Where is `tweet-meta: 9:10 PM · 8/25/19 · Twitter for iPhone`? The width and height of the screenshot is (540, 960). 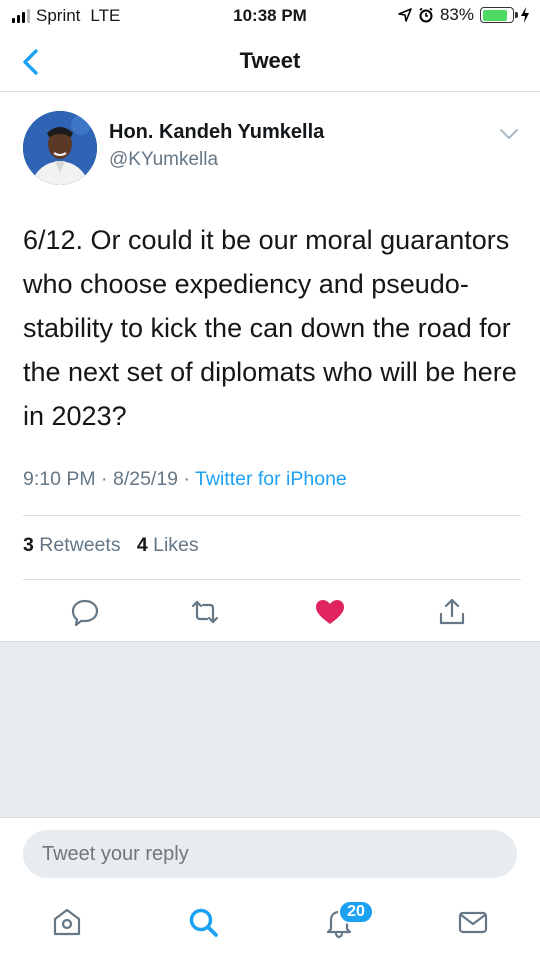 tweet-meta: 9:10 PM · 8/25/19 · Twitter for iPhone is located at coordinates (185, 479).